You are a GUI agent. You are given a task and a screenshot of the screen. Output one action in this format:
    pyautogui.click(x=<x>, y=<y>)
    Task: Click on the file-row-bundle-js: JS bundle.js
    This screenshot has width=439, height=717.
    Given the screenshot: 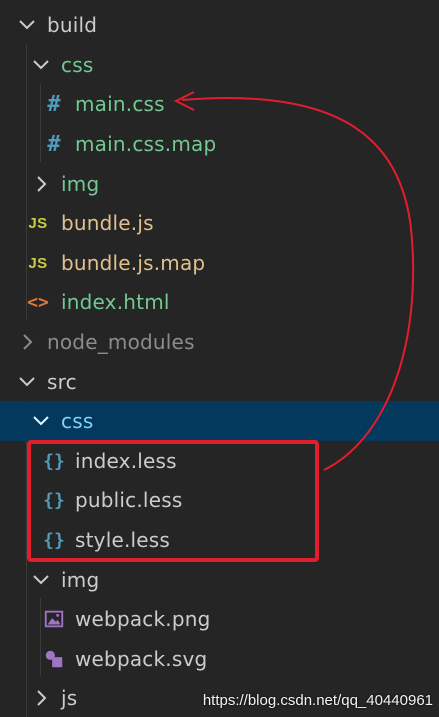 What is the action you would take?
    pyautogui.click(x=219, y=223)
    